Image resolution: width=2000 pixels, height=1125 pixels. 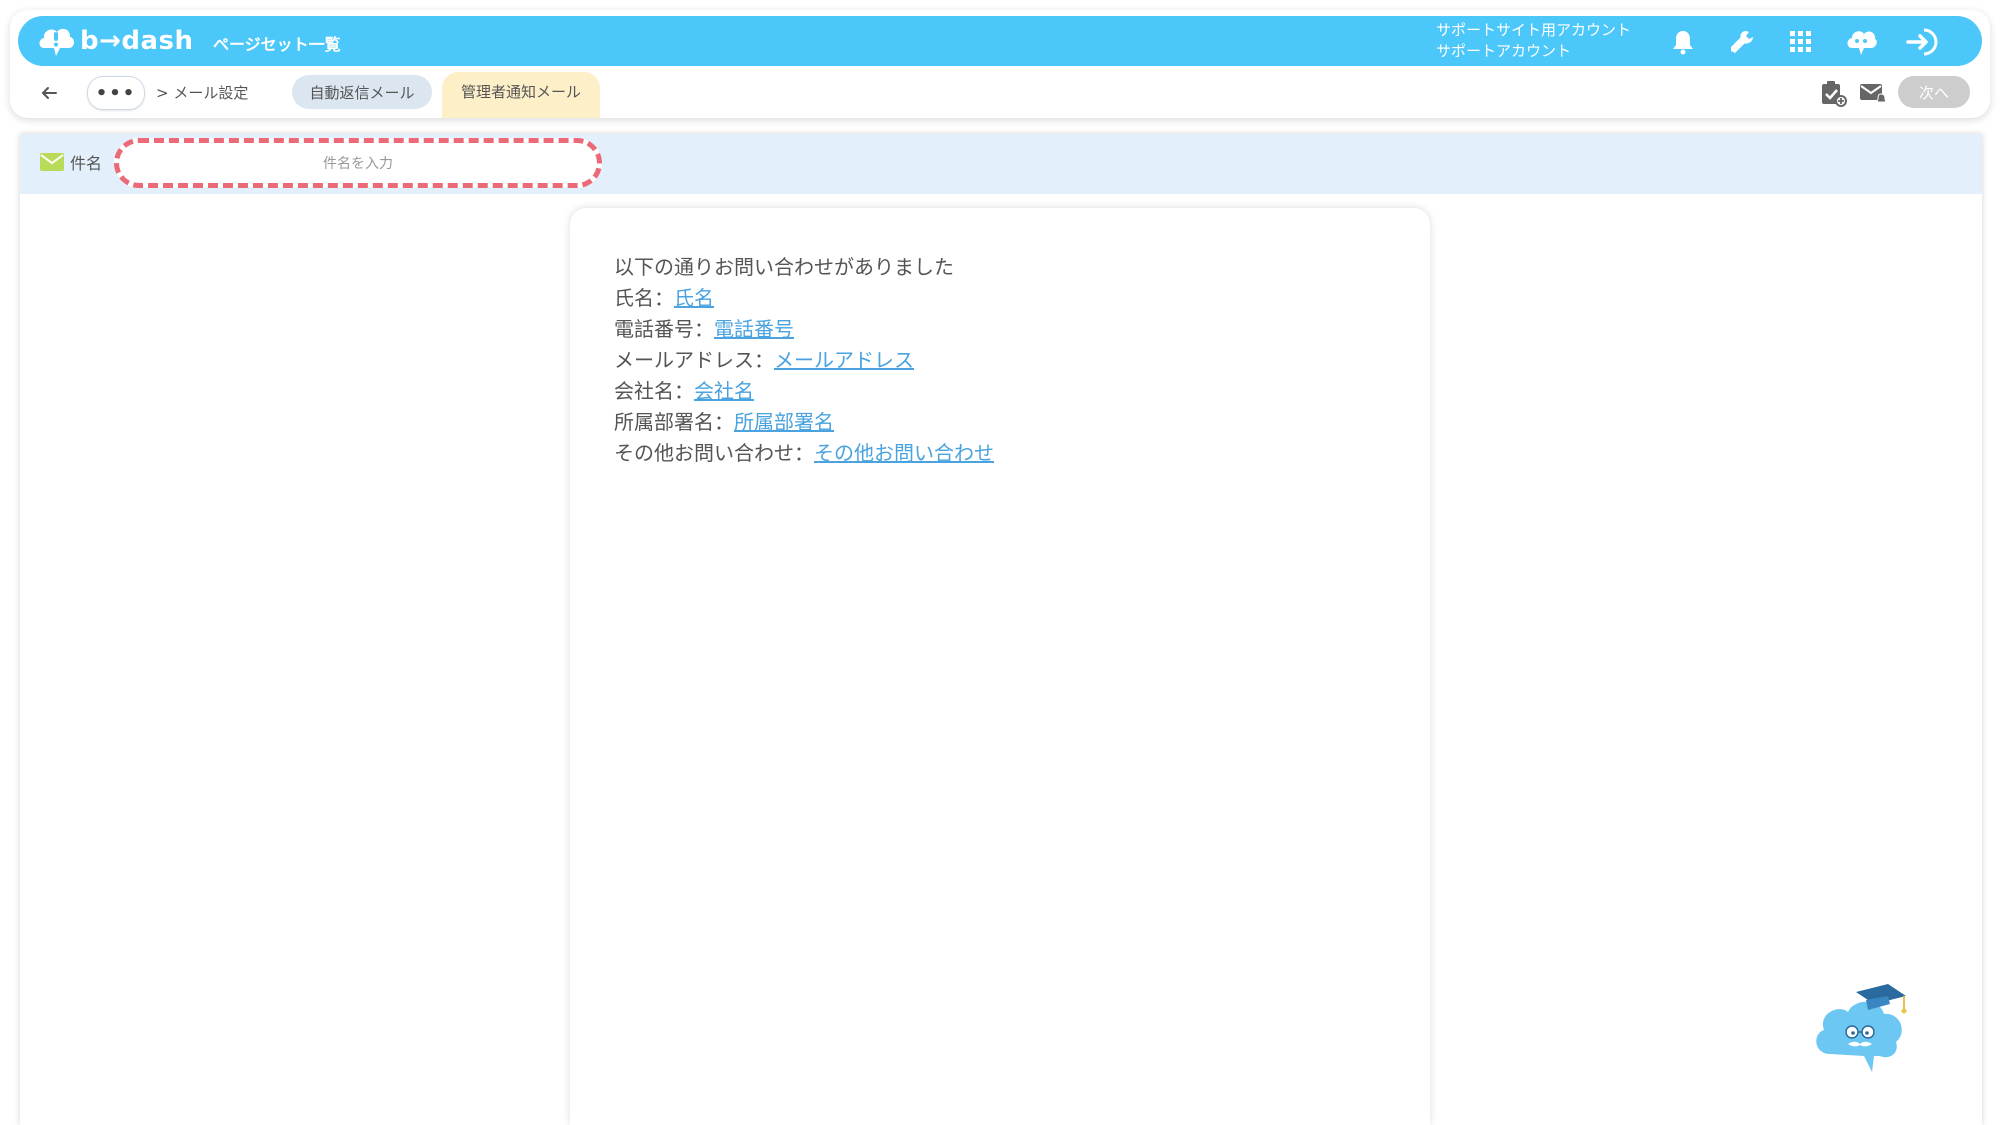 I want to click on field-label: 電話番号：, so click(x=664, y=329).